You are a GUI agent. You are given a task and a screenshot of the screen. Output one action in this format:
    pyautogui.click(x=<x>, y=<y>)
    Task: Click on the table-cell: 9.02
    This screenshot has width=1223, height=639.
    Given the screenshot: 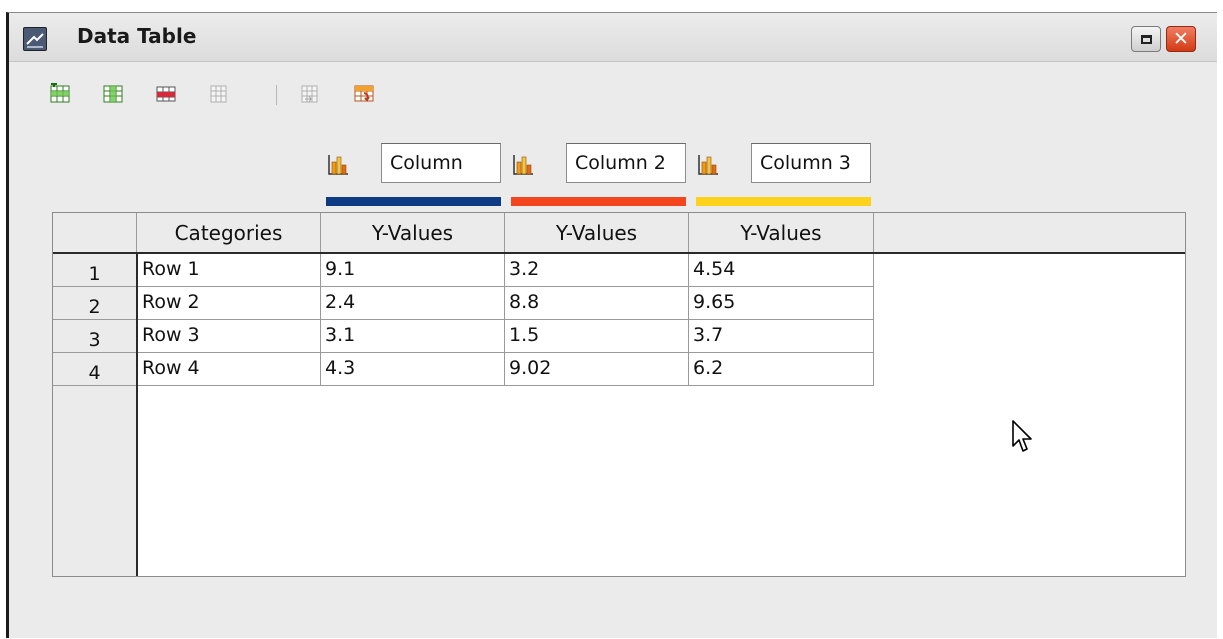 What is the action you would take?
    pyautogui.click(x=597, y=369)
    